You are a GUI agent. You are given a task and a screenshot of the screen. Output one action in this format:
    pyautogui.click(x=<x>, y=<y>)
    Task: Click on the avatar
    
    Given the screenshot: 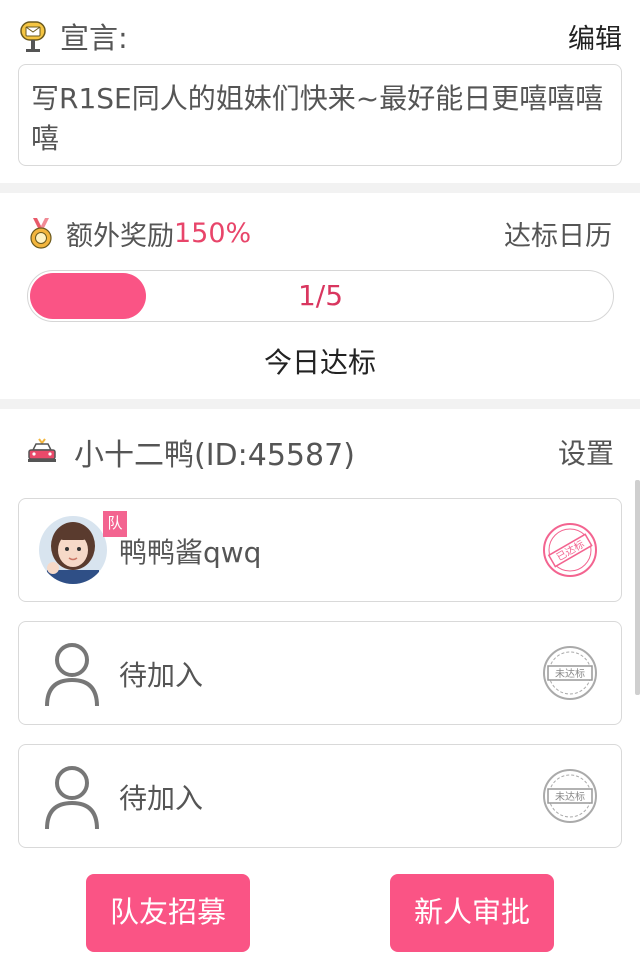 What is the action you would take?
    pyautogui.click(x=73, y=550)
    